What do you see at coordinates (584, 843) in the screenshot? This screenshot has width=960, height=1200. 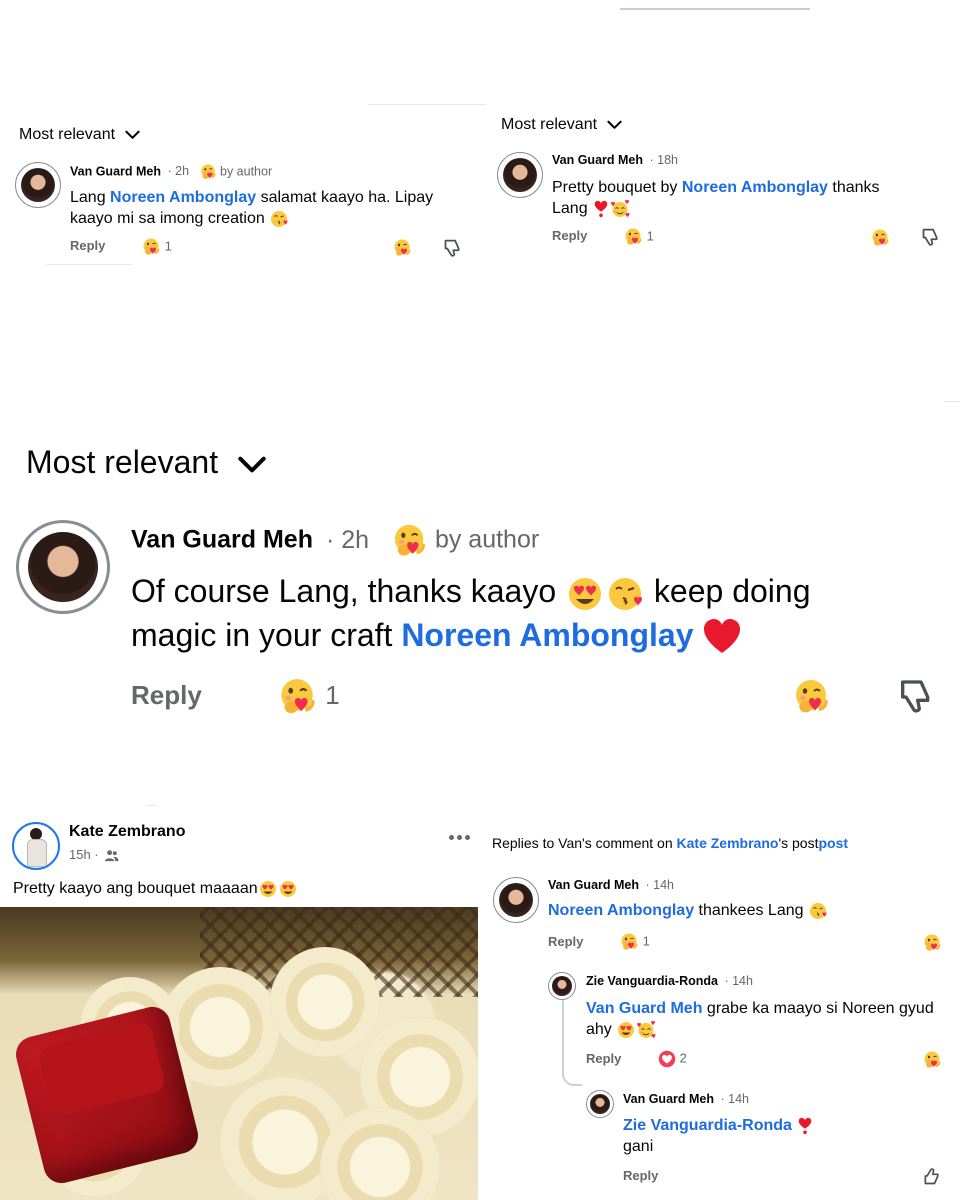 I see `replies-header-part: Replies to Van's comment on` at bounding box center [584, 843].